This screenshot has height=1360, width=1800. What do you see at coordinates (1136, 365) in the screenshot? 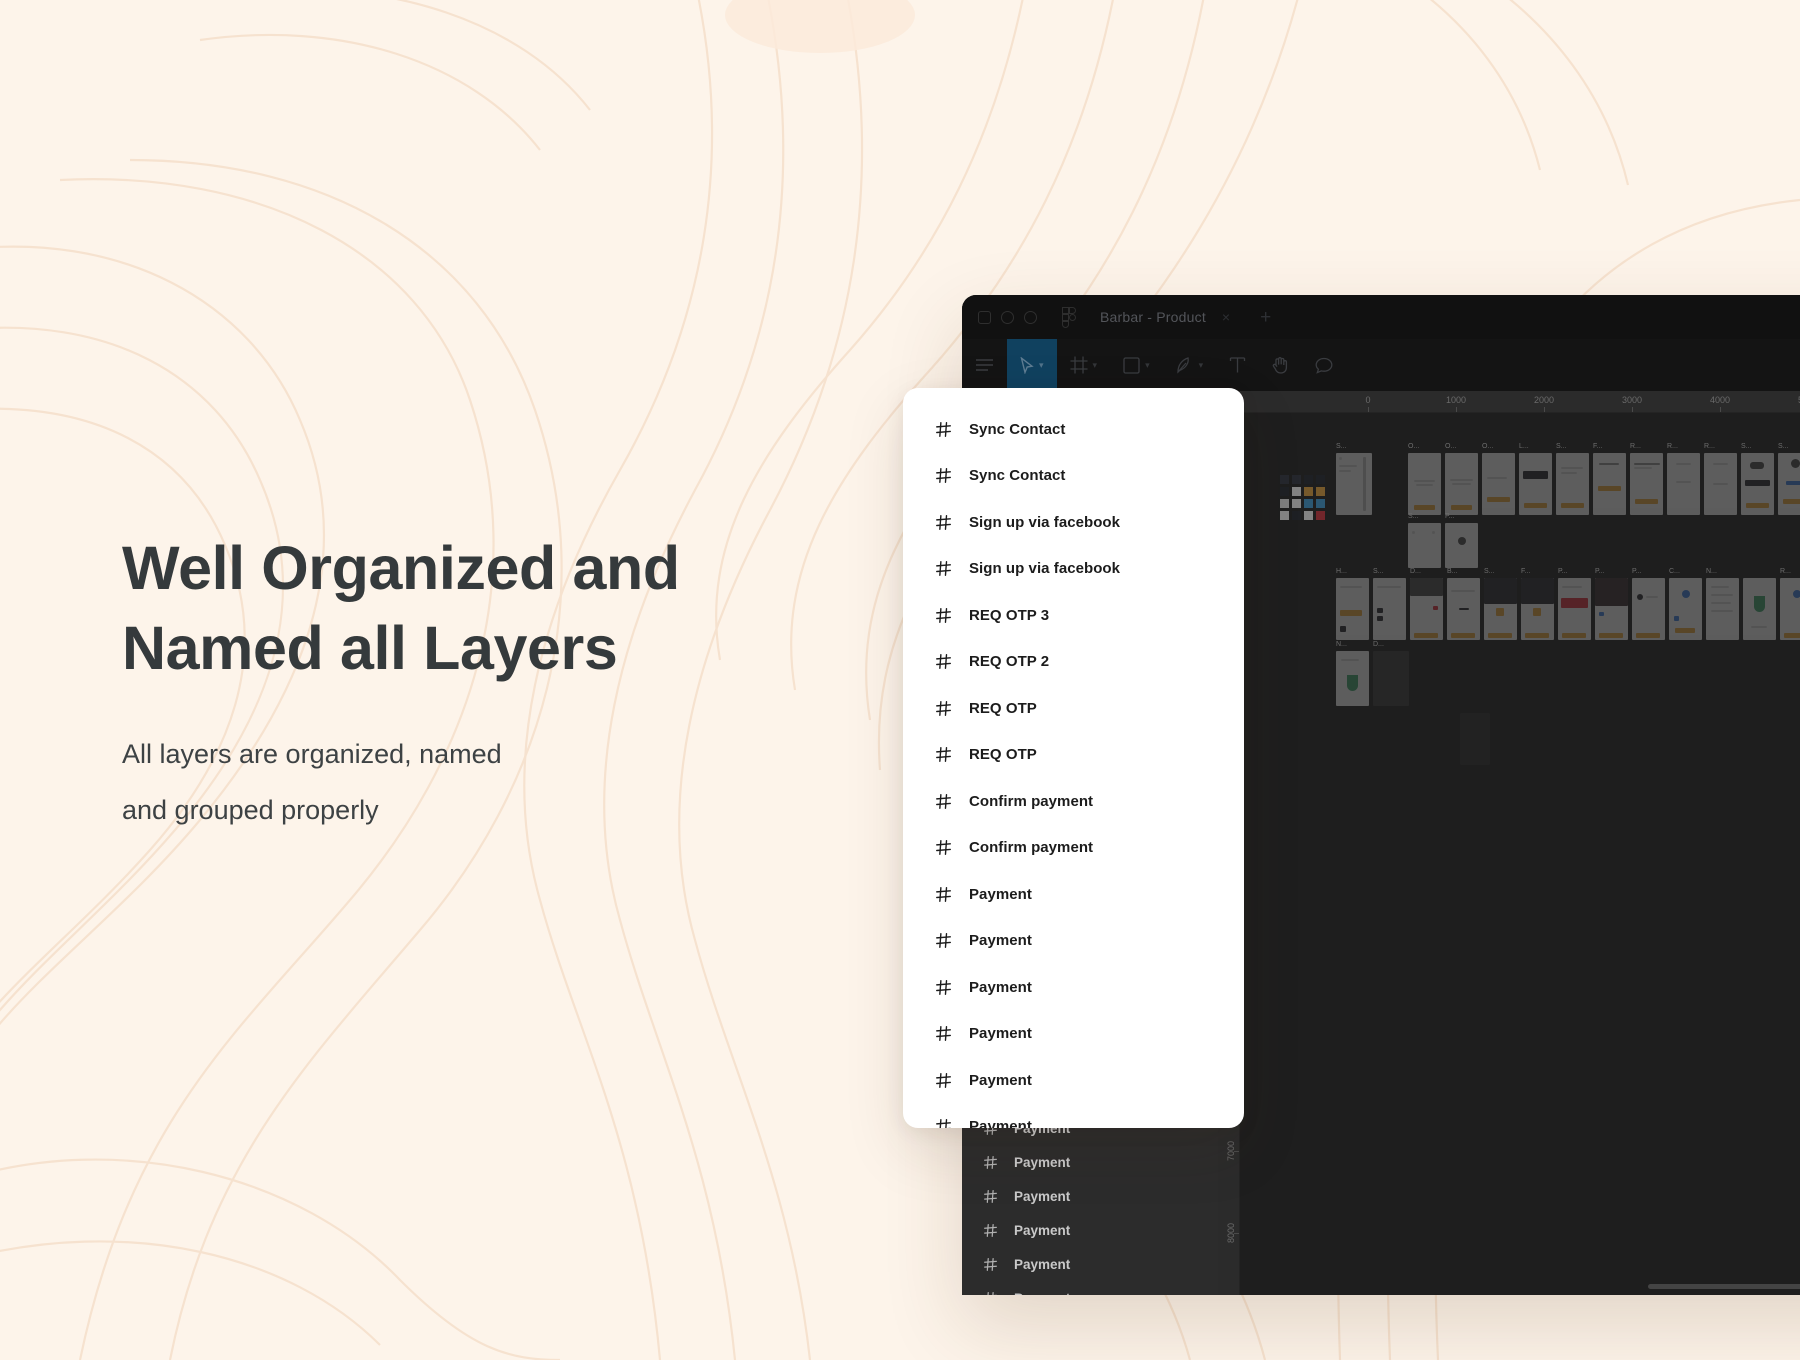
I see `shape-tool-icon: ▾` at bounding box center [1136, 365].